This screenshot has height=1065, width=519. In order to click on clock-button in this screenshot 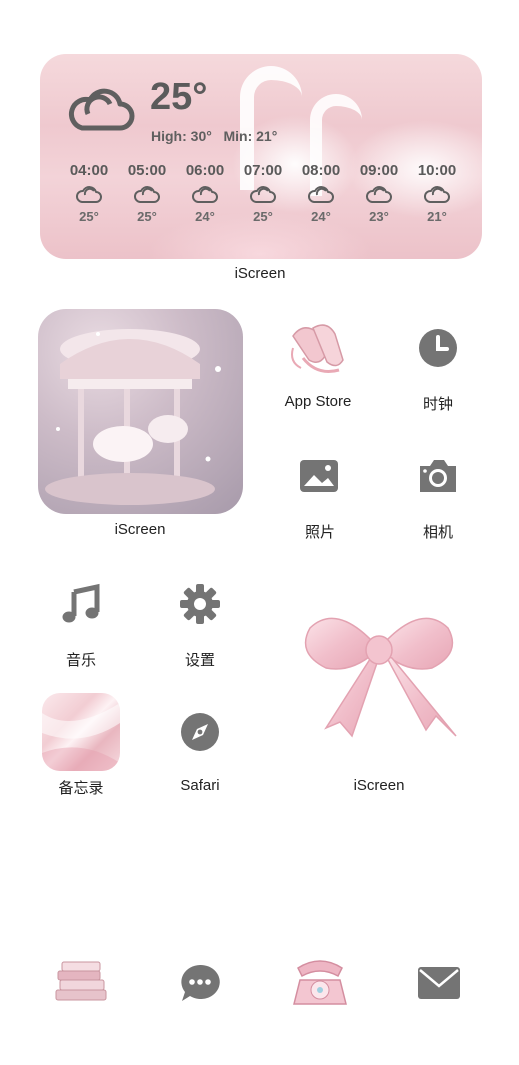, I will do `click(438, 348)`.